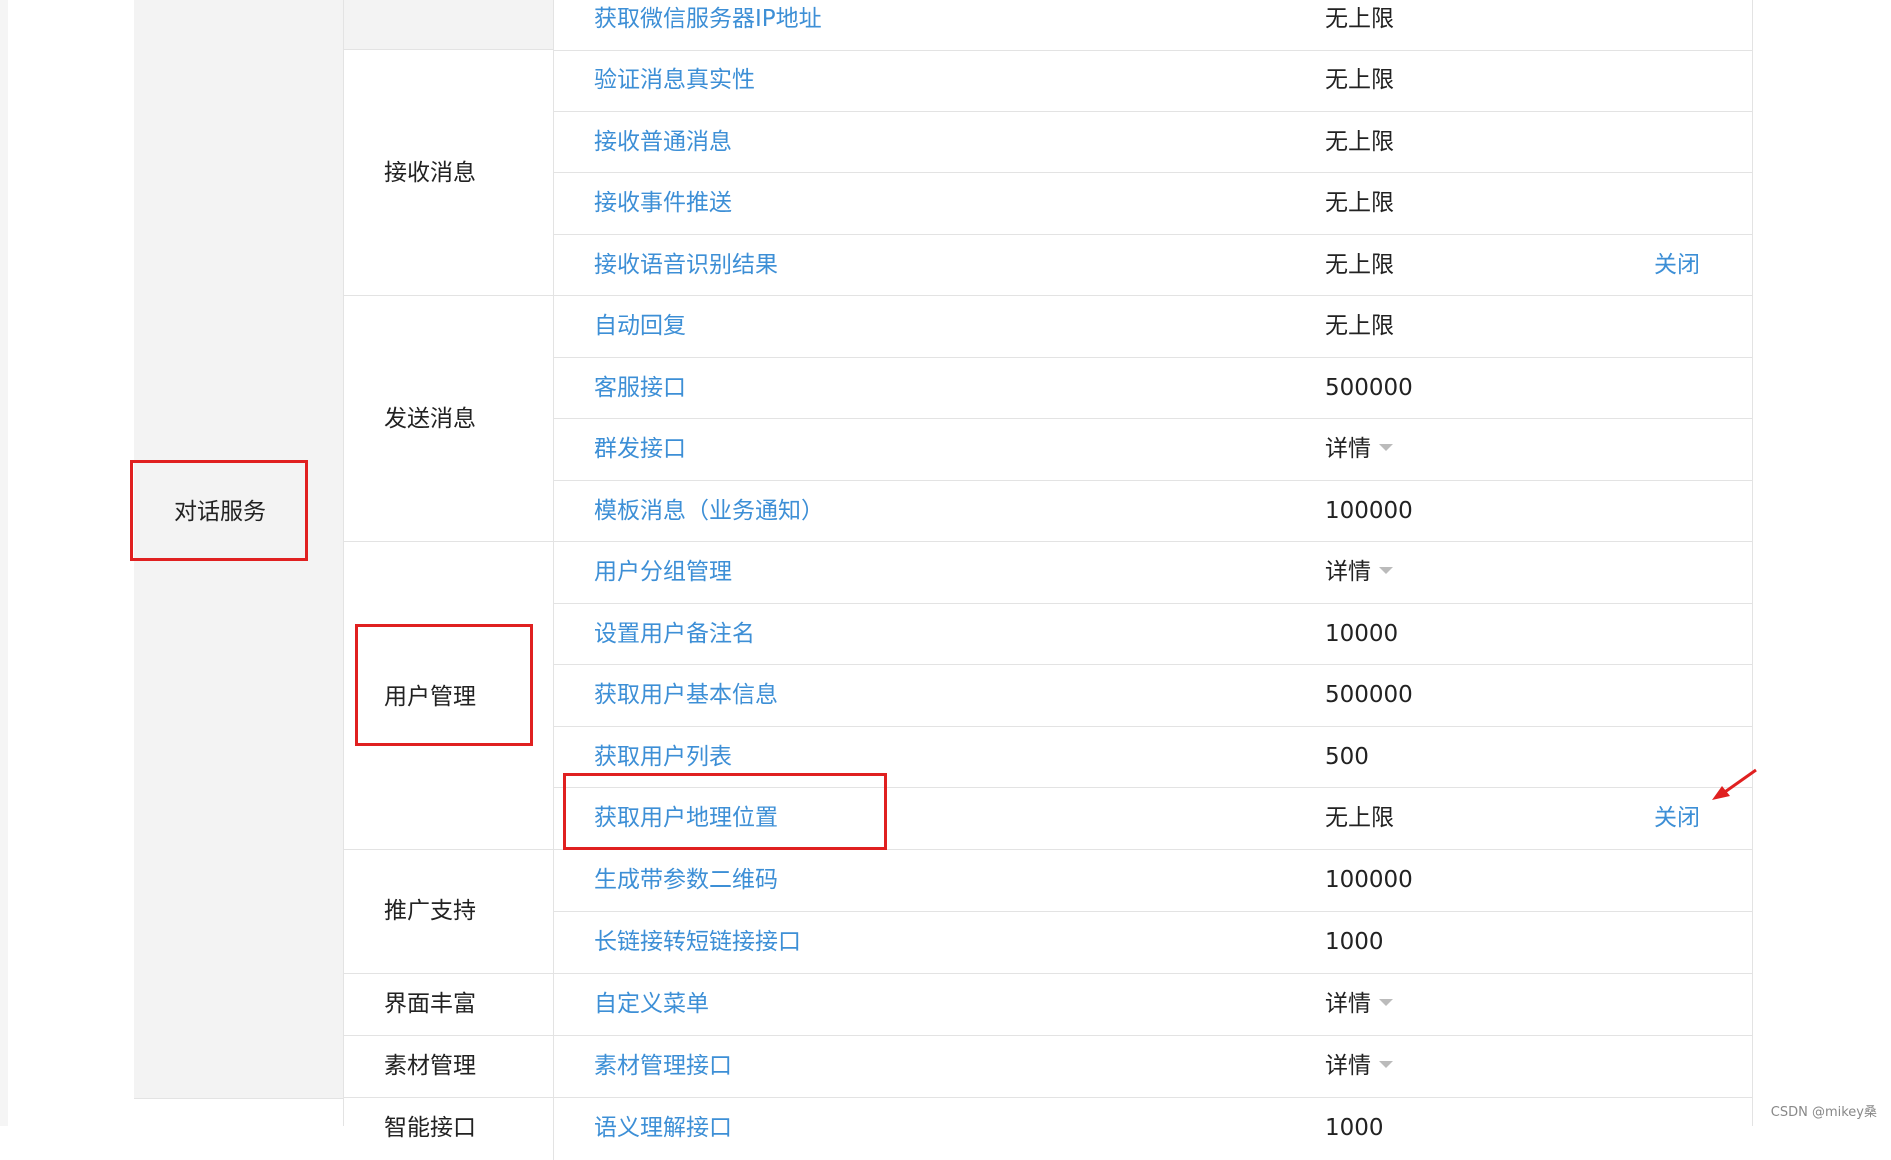  I want to click on highlight-box-user-group, so click(444, 685).